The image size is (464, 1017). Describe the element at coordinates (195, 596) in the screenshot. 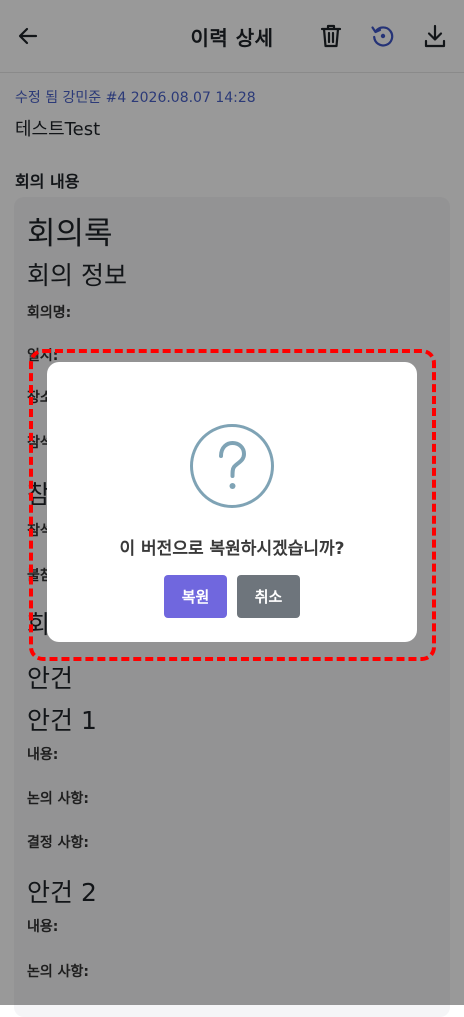

I see `confirm-restore-button: 복원` at that location.